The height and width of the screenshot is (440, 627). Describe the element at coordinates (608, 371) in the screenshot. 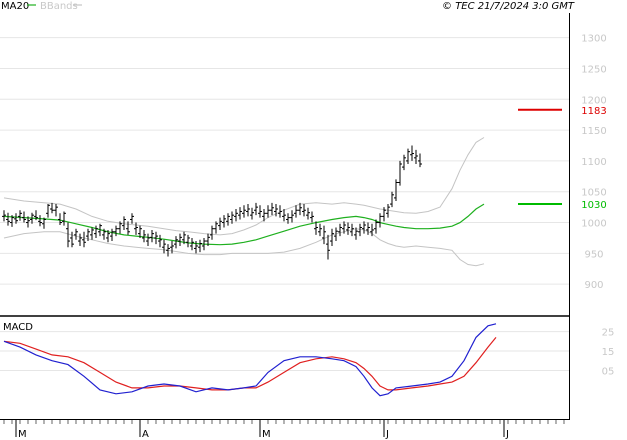

I see `macd-tick-label: 05` at that location.